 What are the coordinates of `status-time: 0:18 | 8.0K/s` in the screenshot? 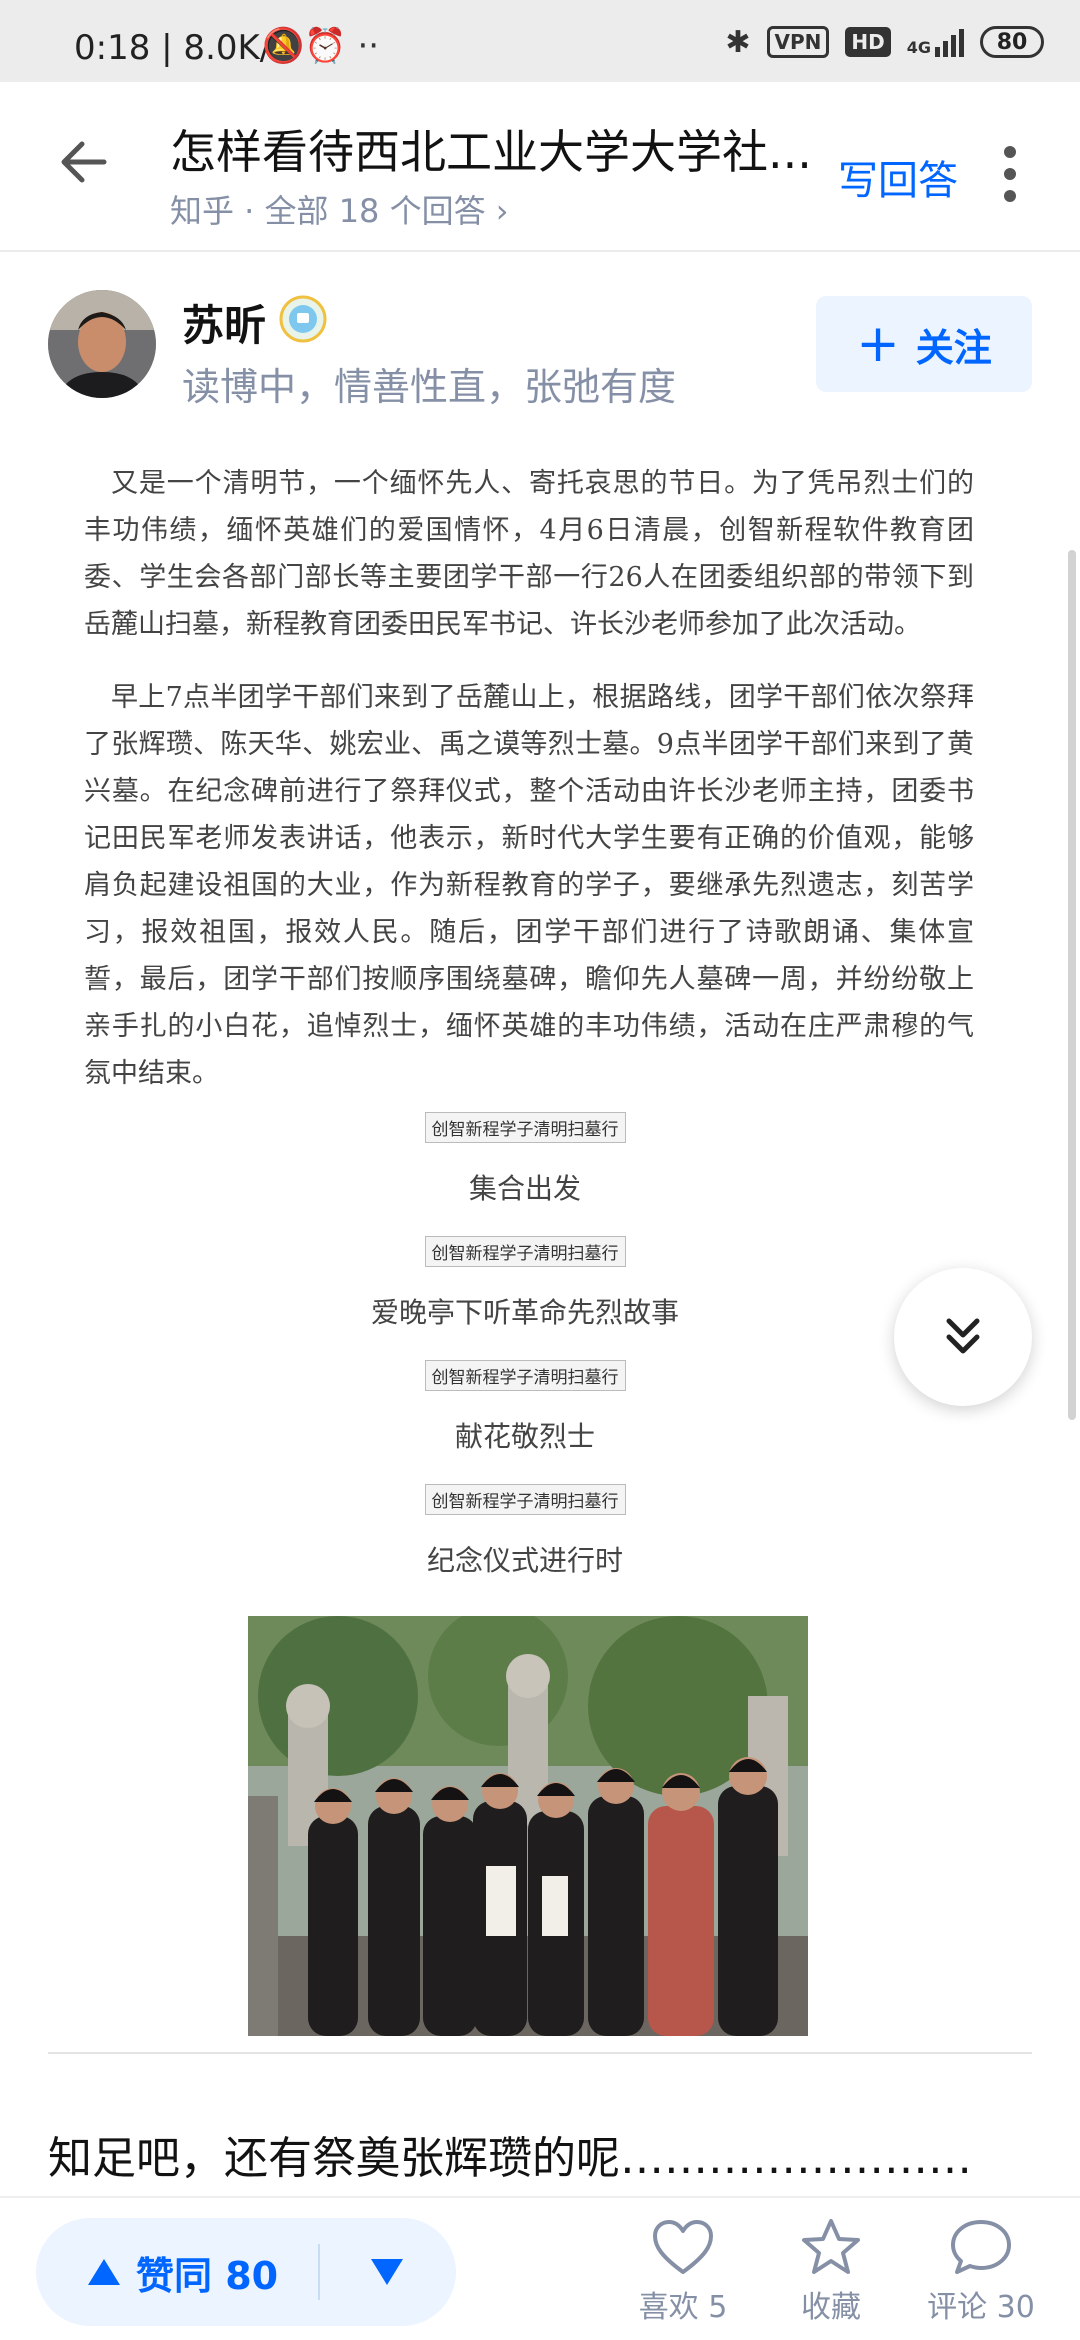 It's located at (181, 48).